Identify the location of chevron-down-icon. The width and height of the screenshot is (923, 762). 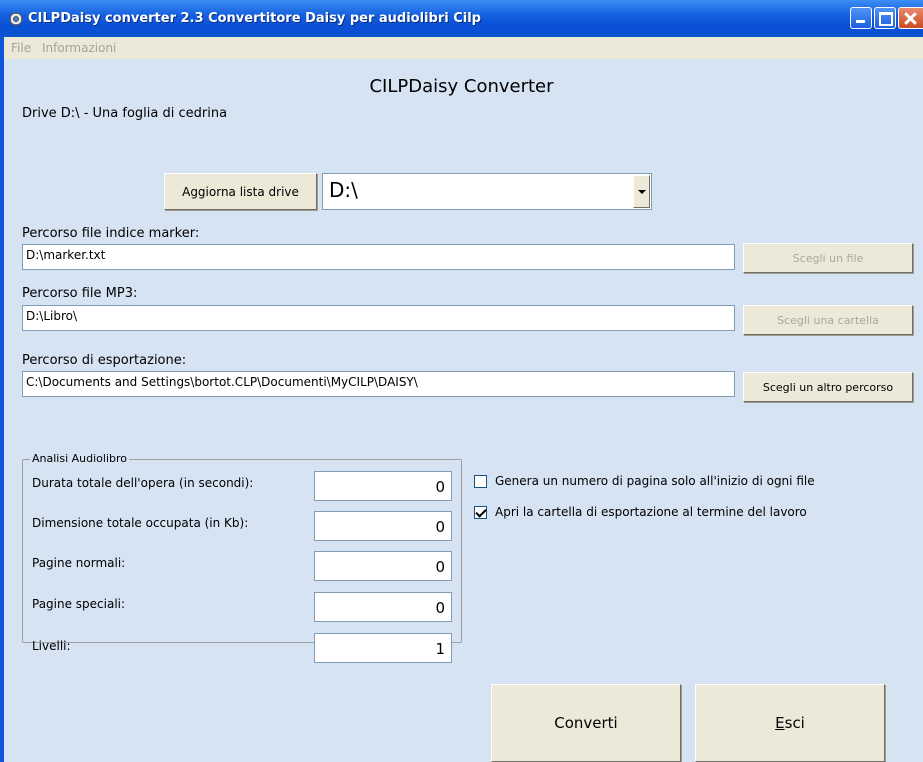
(641, 191).